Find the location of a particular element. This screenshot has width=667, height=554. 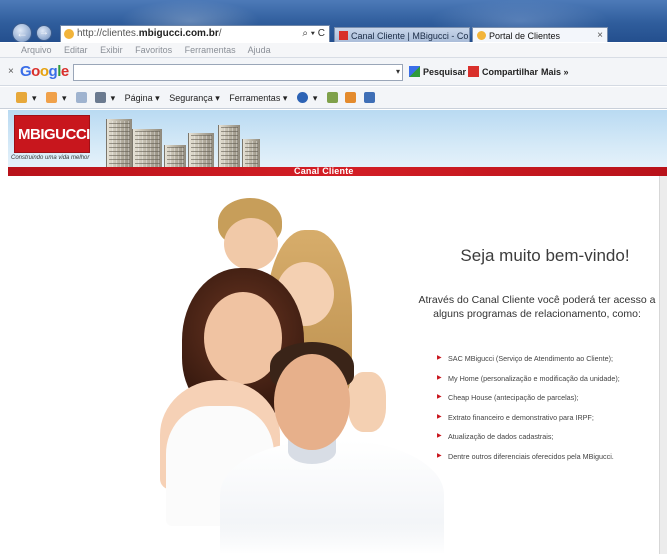

menu-item-ajuda: Ajuda is located at coordinates (259, 50).